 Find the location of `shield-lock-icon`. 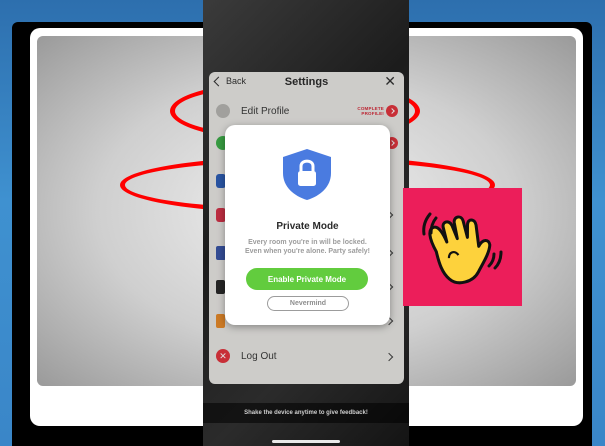

shield-lock-icon is located at coordinates (307, 174).